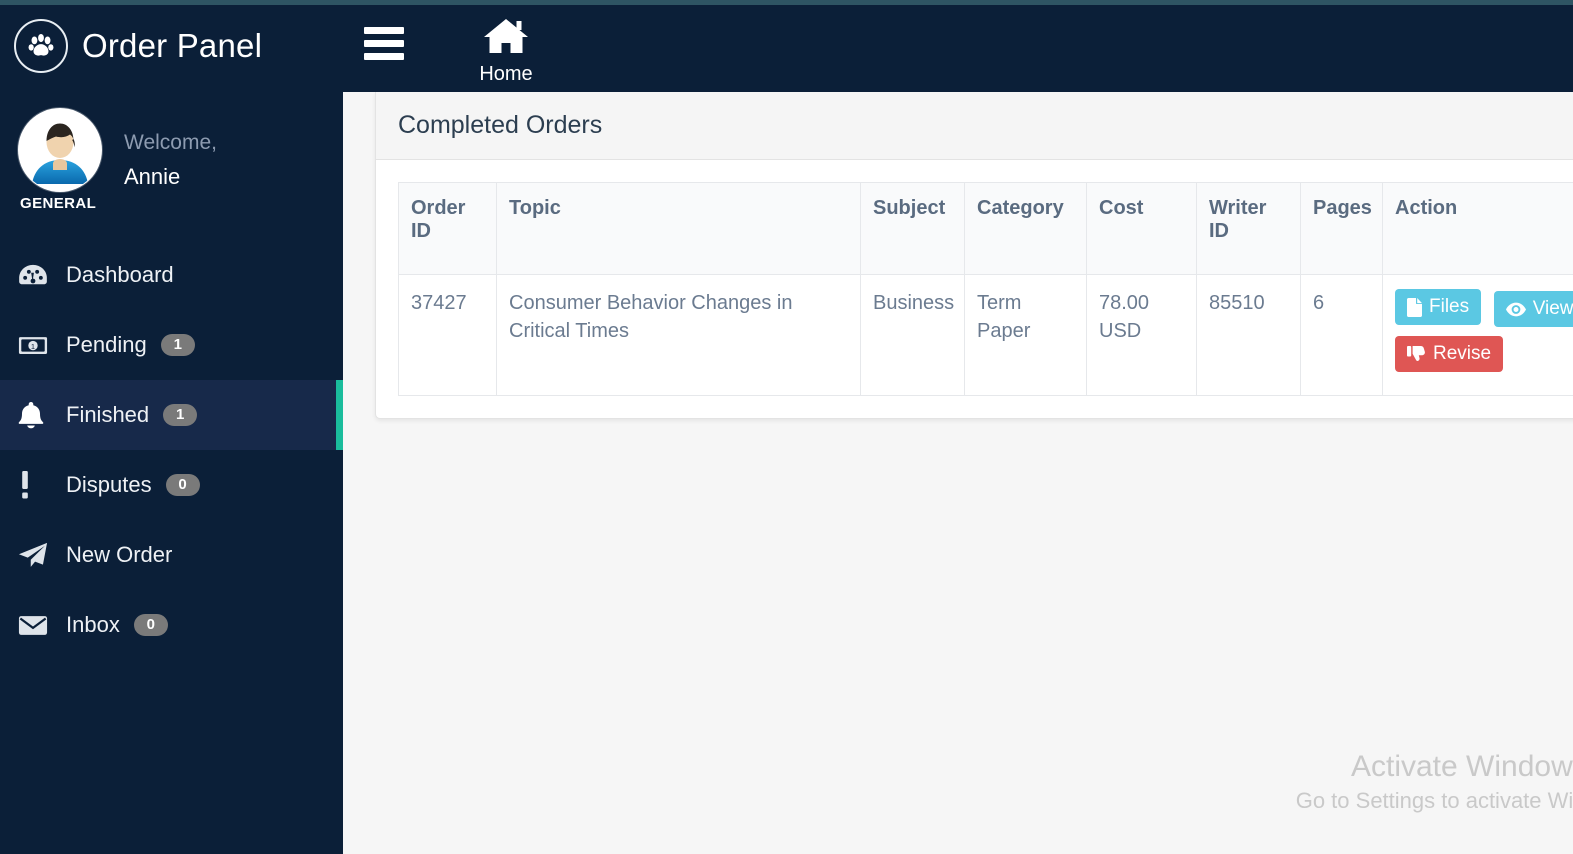 The height and width of the screenshot is (854, 1573). Describe the element at coordinates (37, 555) in the screenshot. I see `paper-plane-icon` at that location.